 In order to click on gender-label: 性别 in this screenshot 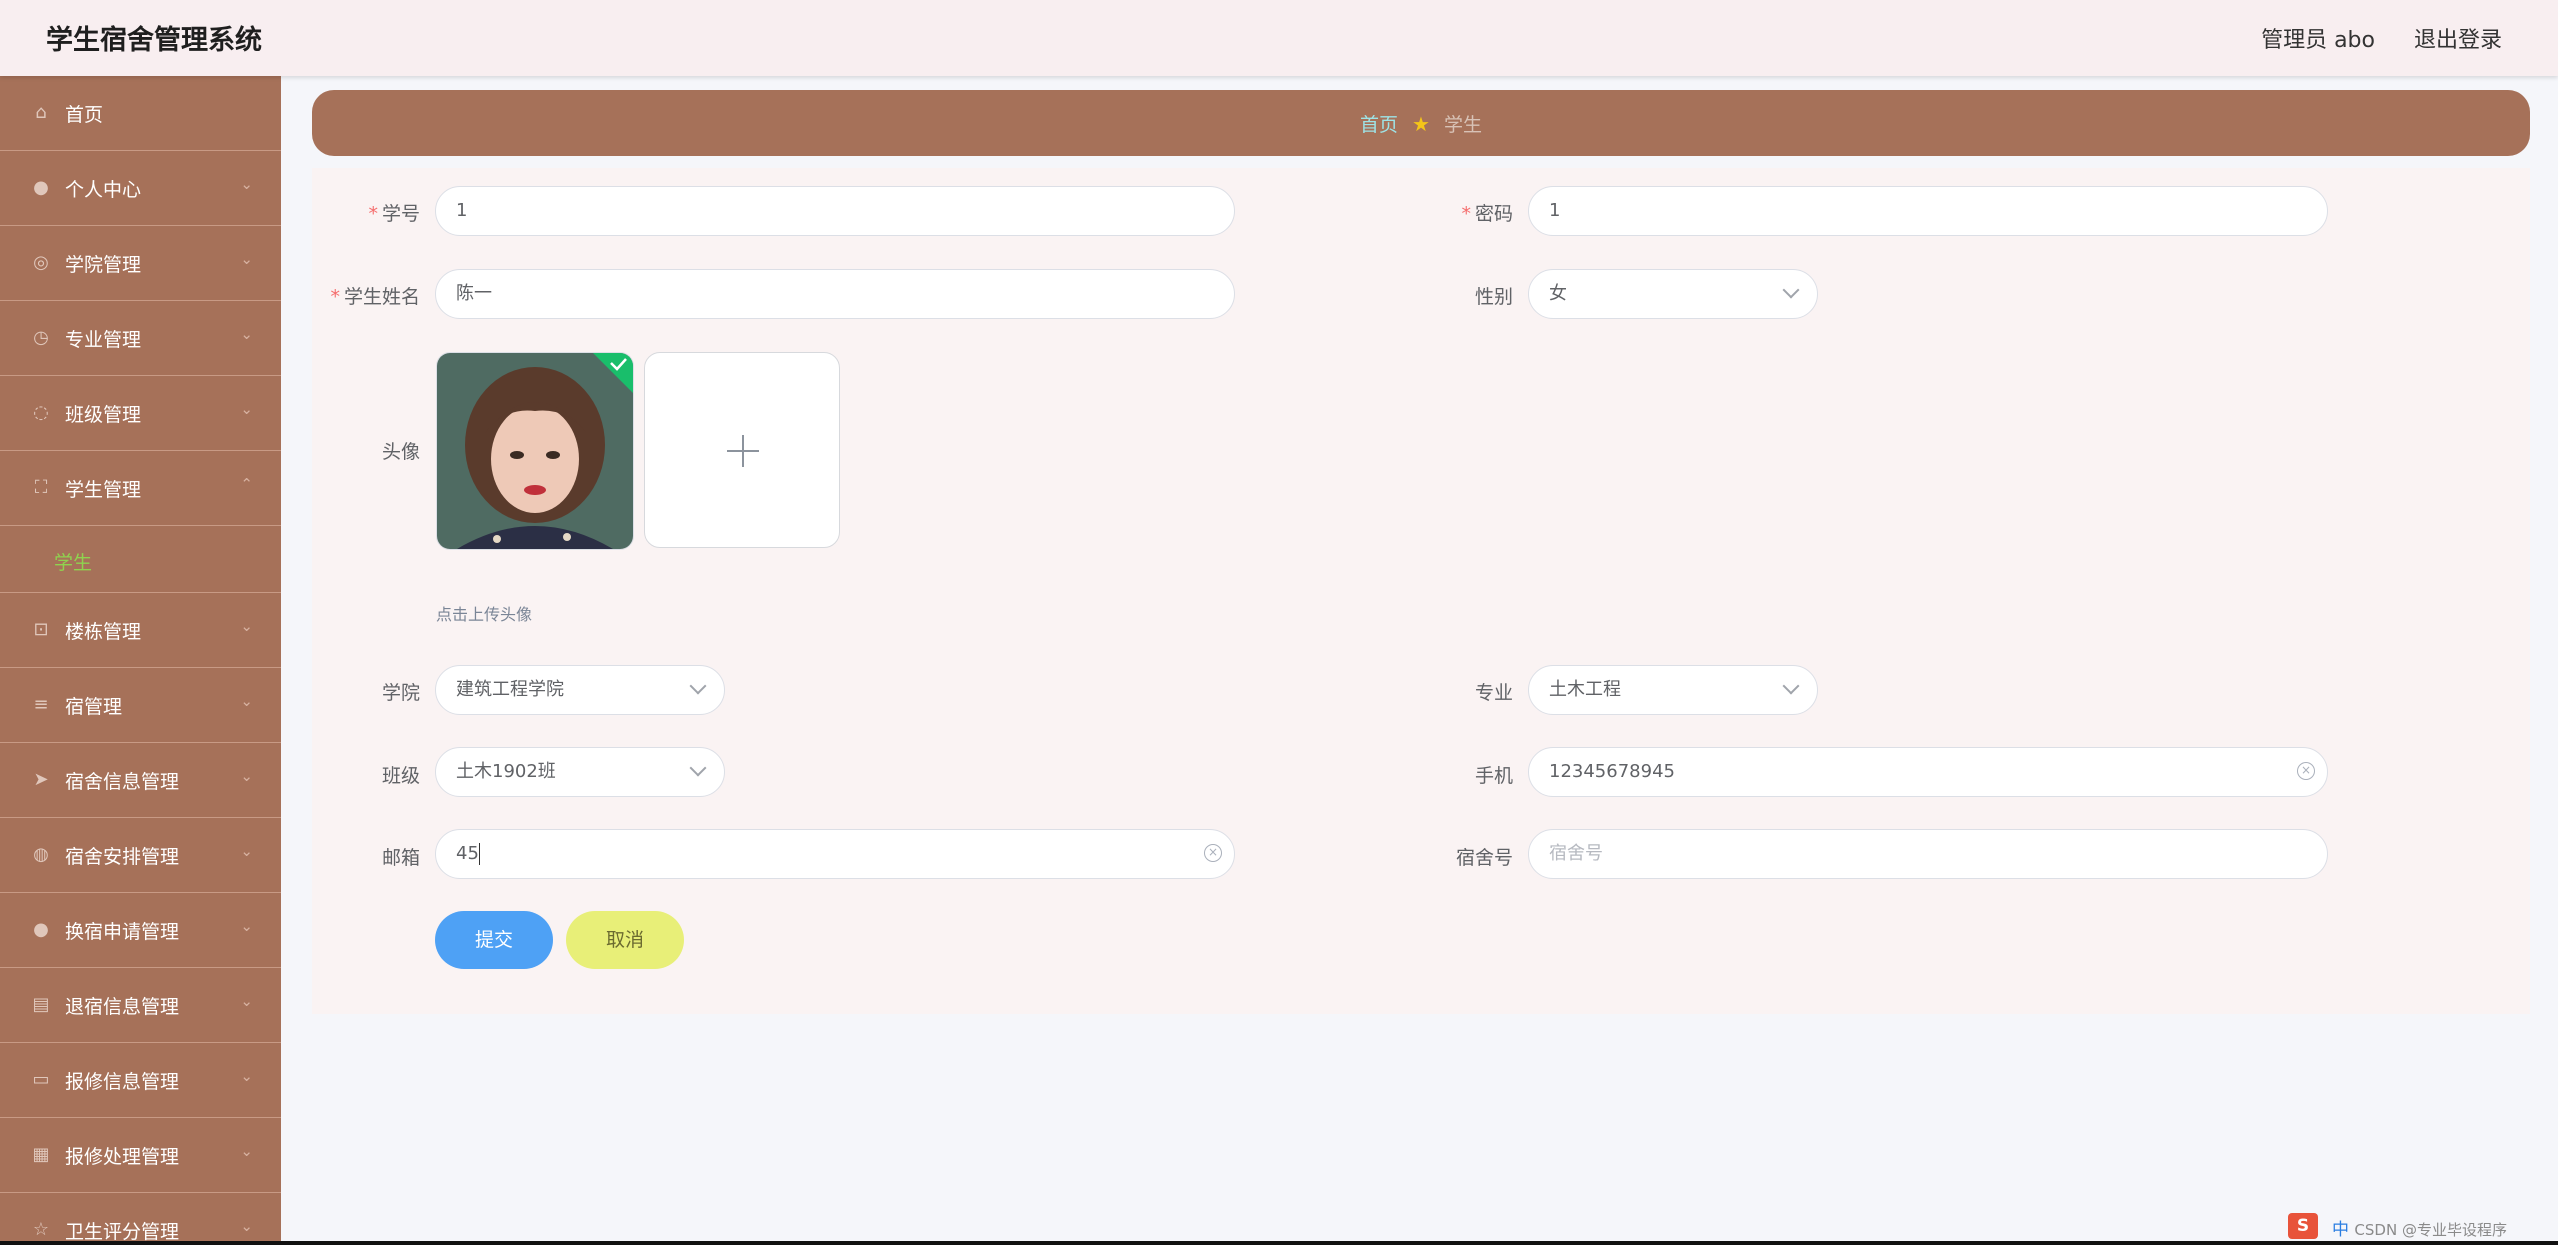, I will do `click(1493, 297)`.